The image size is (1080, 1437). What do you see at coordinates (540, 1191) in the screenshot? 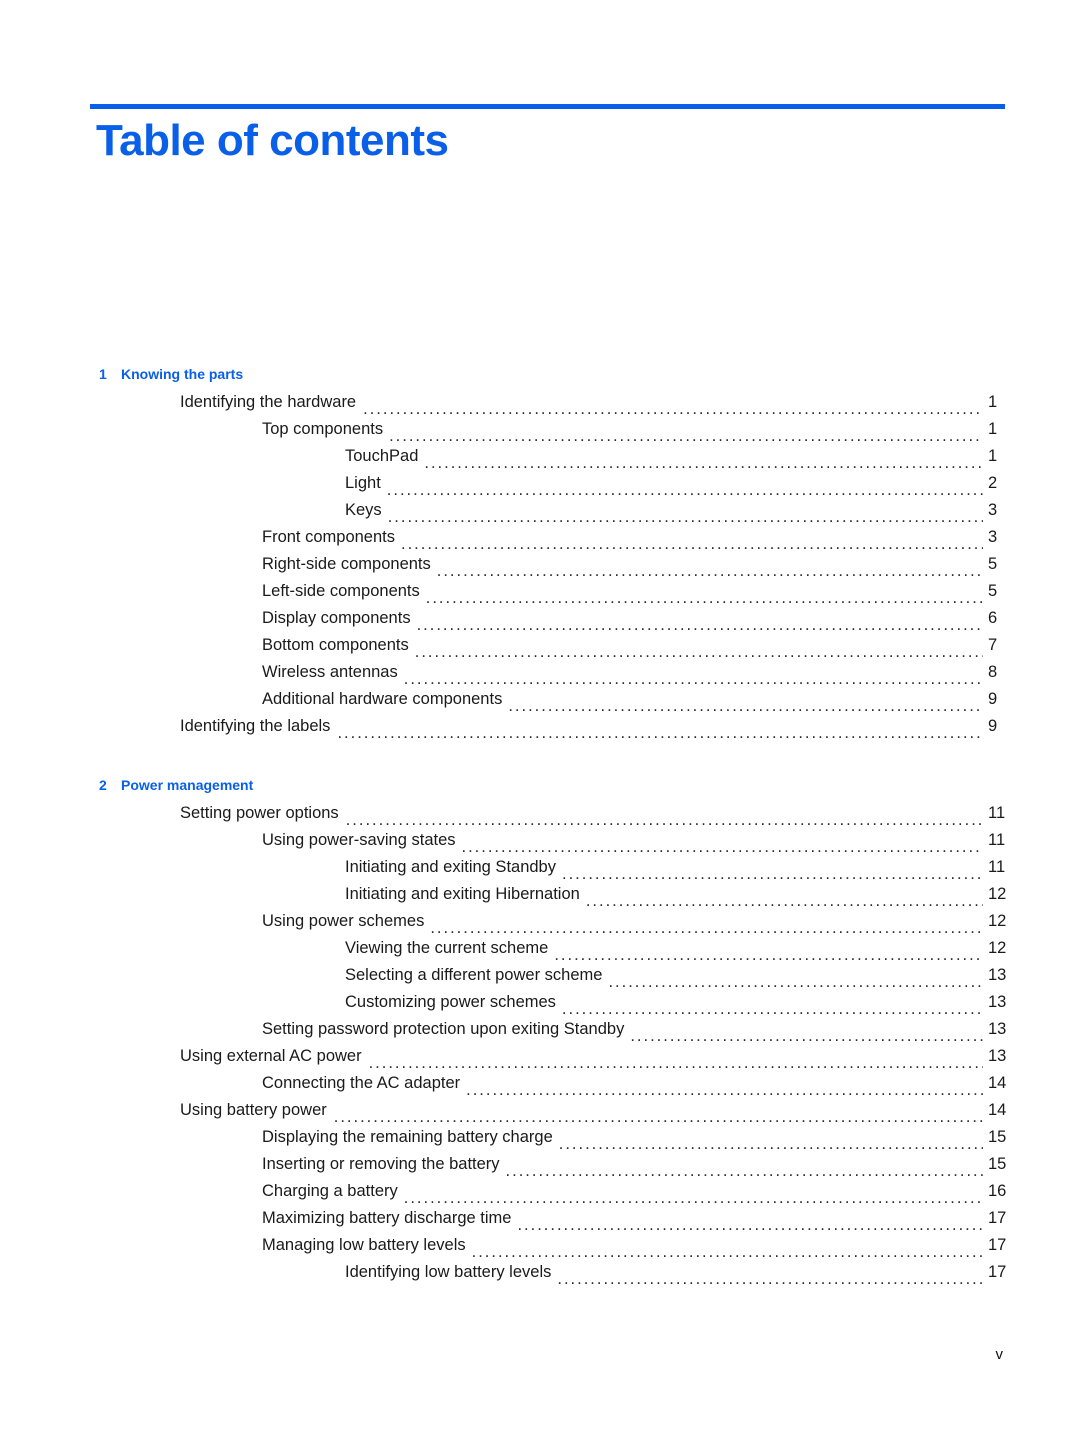
I see `toc-entry: Charging a battery 16` at bounding box center [540, 1191].